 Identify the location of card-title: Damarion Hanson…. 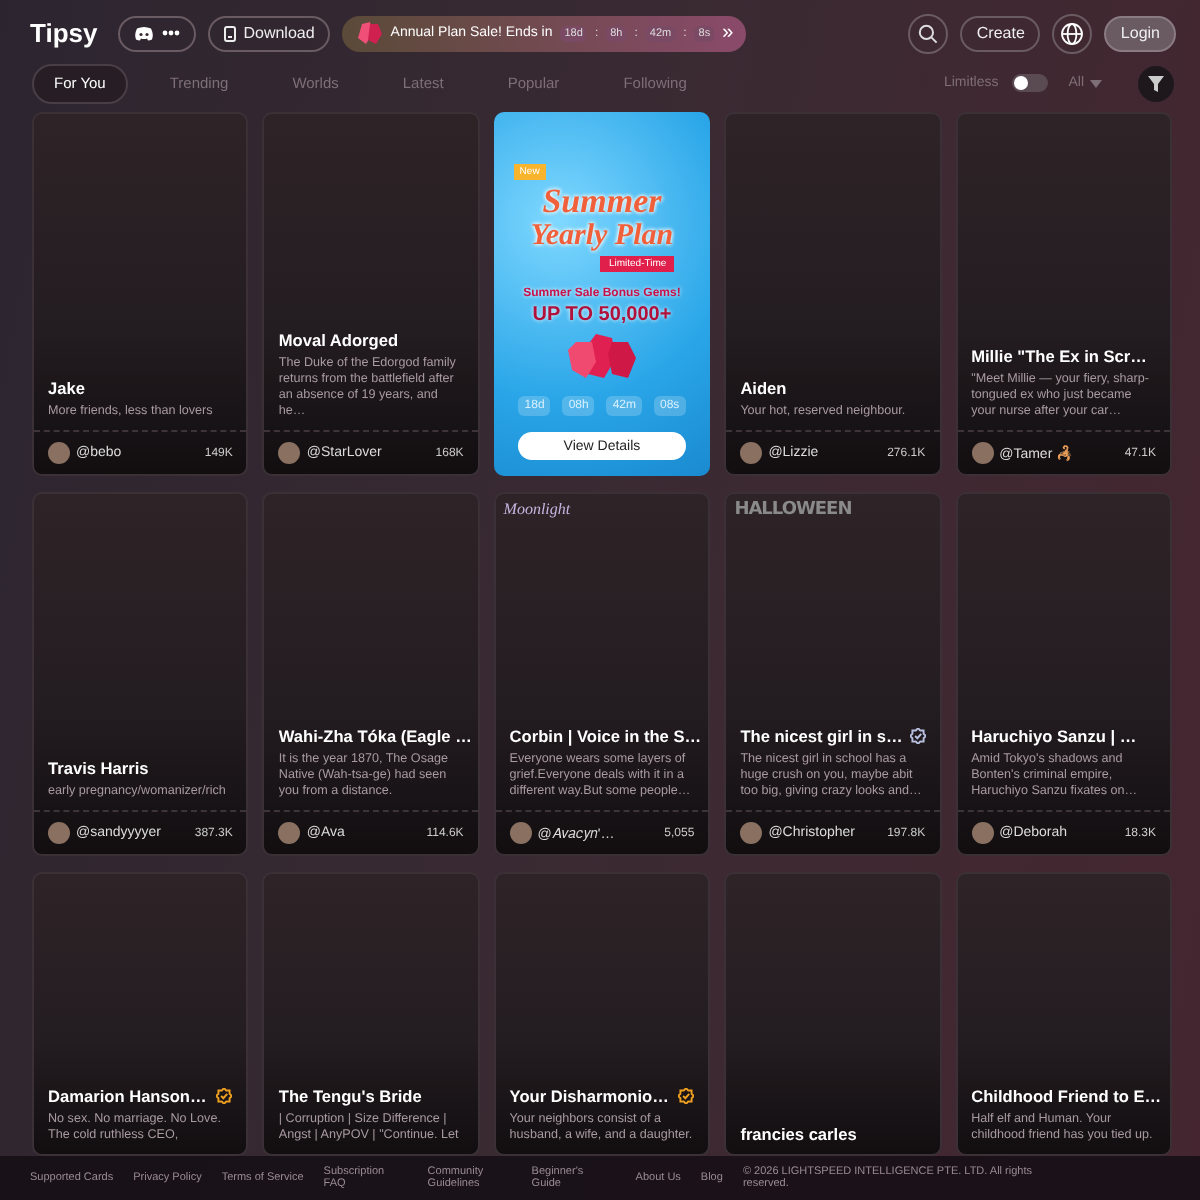
(127, 1096).